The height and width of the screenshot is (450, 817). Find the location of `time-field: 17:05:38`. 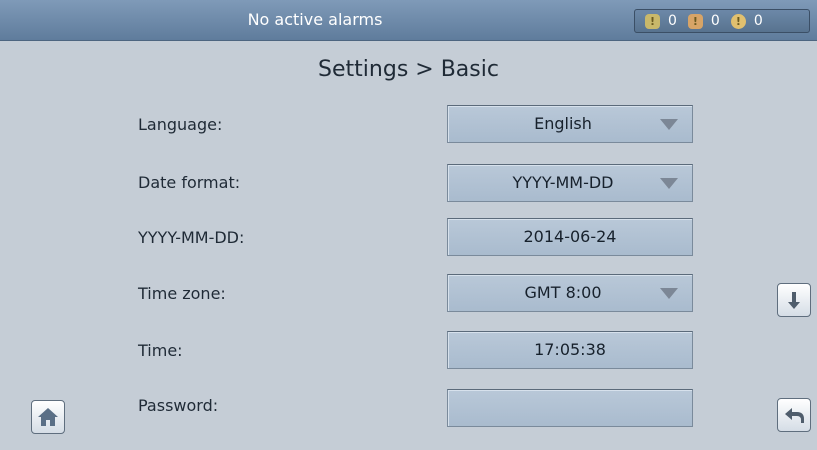

time-field: 17:05:38 is located at coordinates (570, 350).